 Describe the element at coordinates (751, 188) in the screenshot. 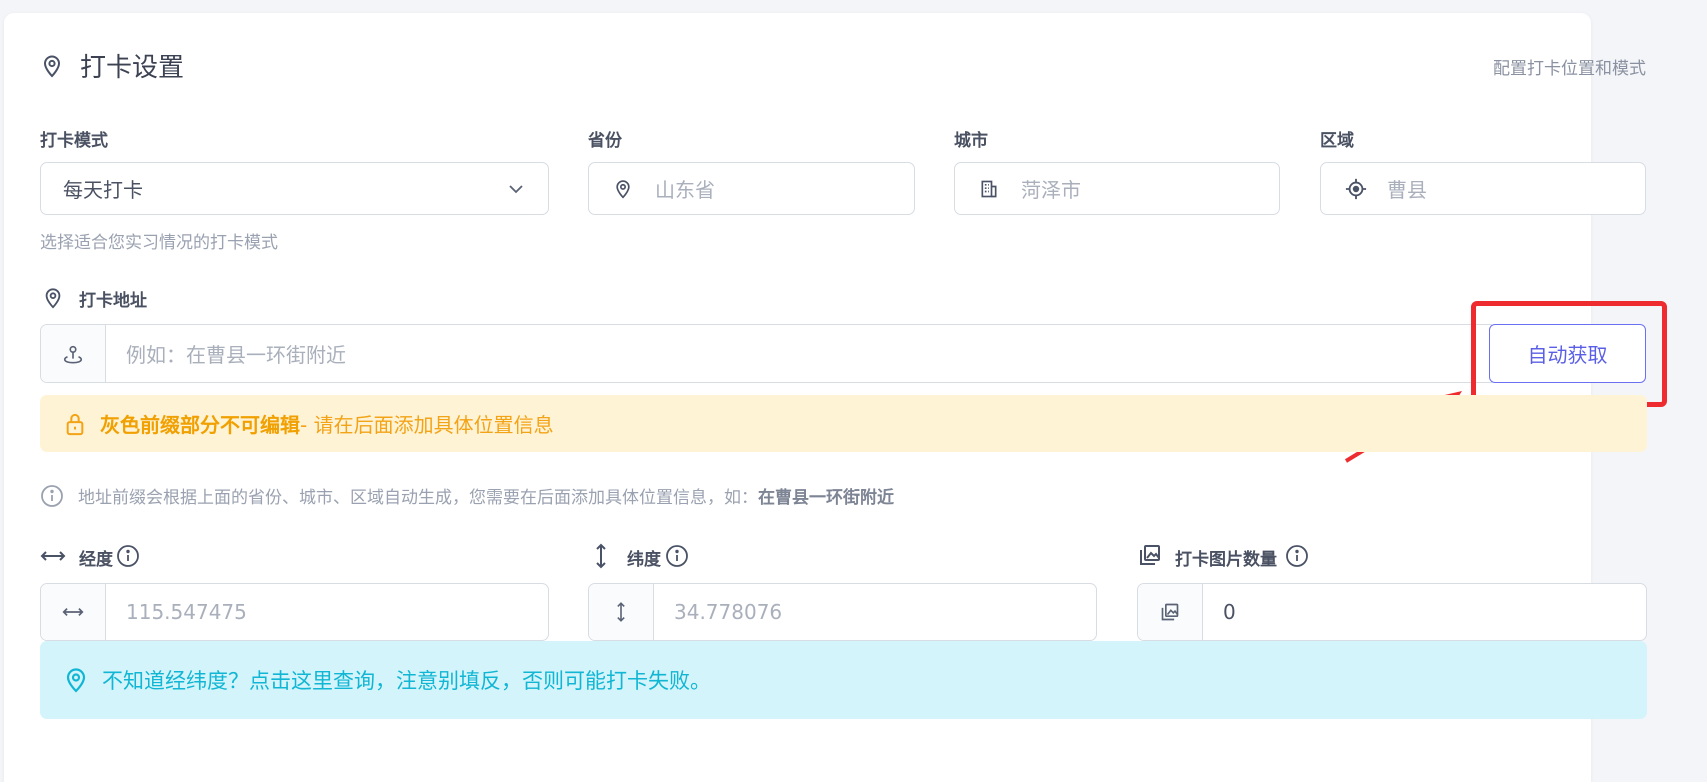

I see `province-field: 山东省` at that location.